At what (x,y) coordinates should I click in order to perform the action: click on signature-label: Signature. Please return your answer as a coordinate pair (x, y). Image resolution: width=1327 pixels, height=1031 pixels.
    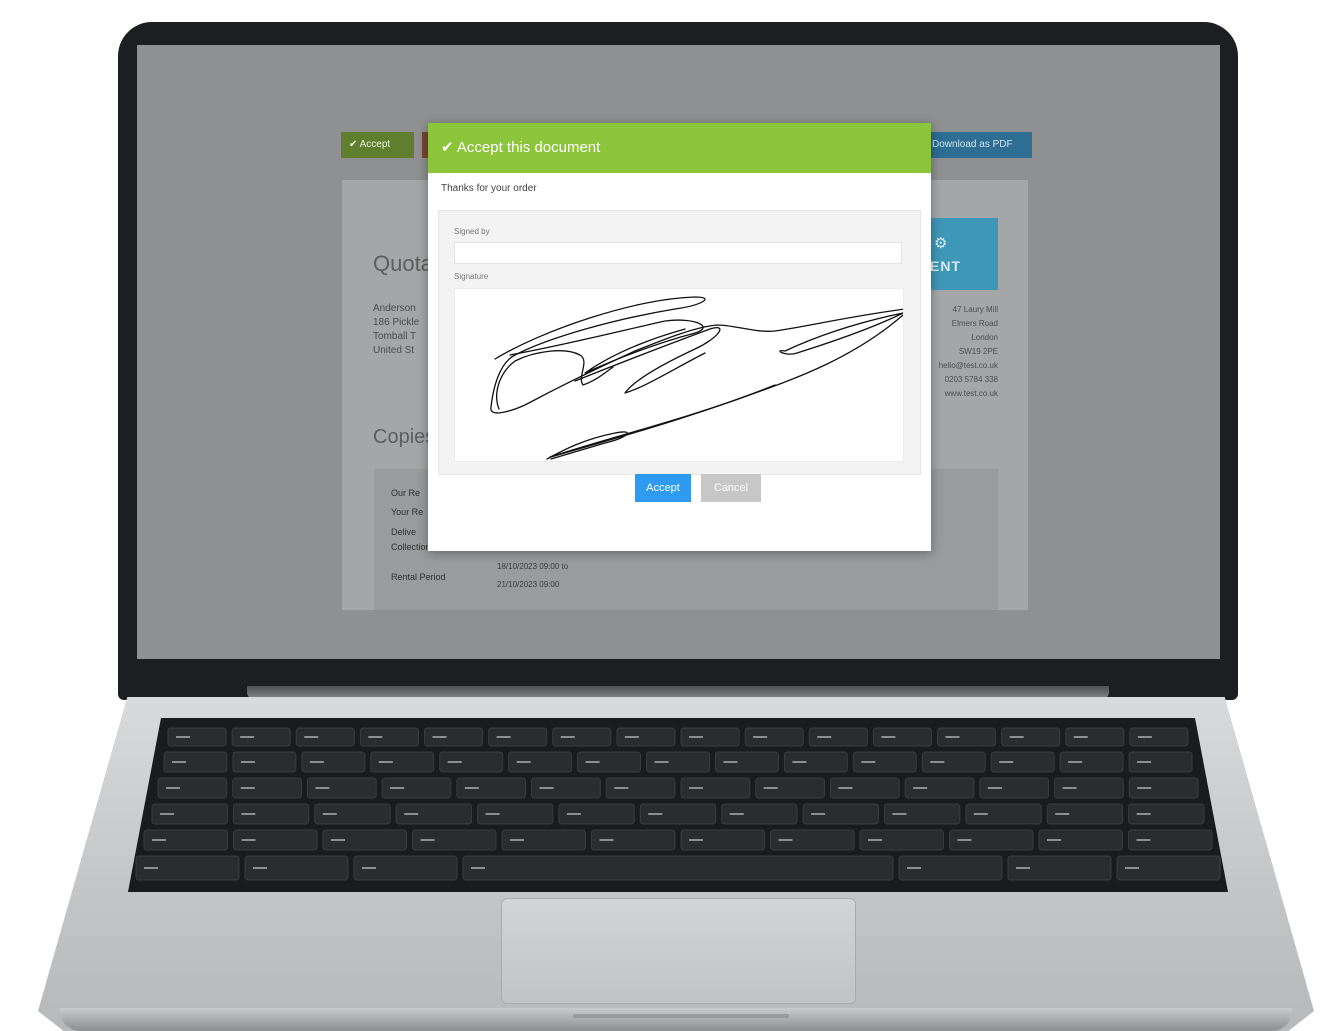
    Looking at the image, I should click on (471, 276).